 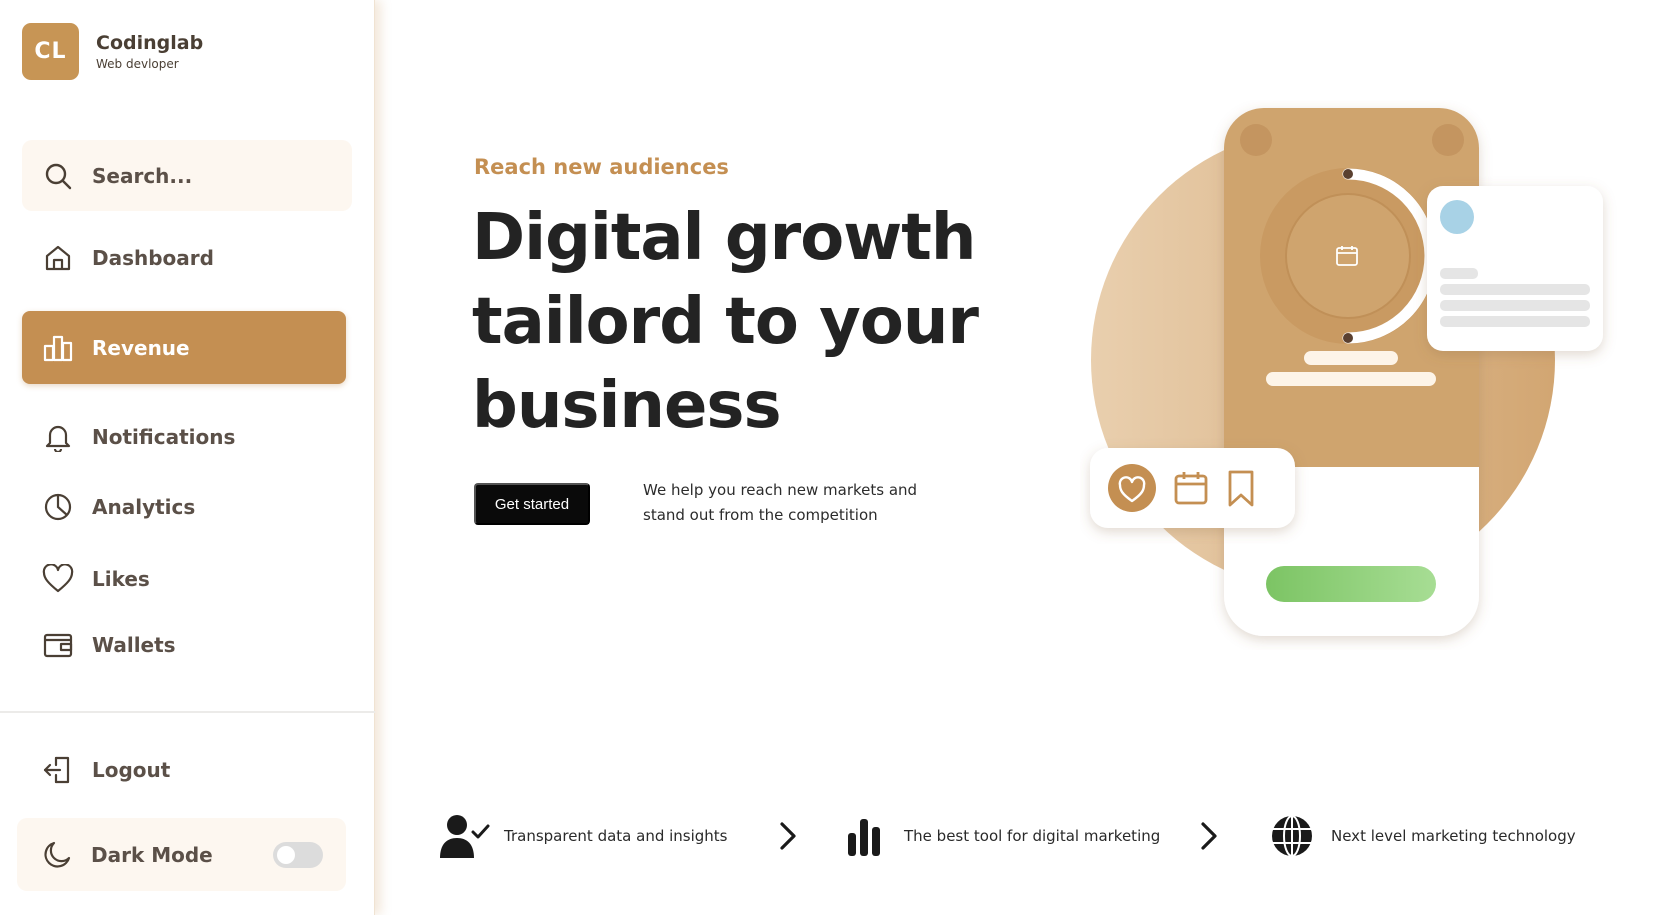 What do you see at coordinates (286, 855) in the screenshot?
I see `toggle-knob` at bounding box center [286, 855].